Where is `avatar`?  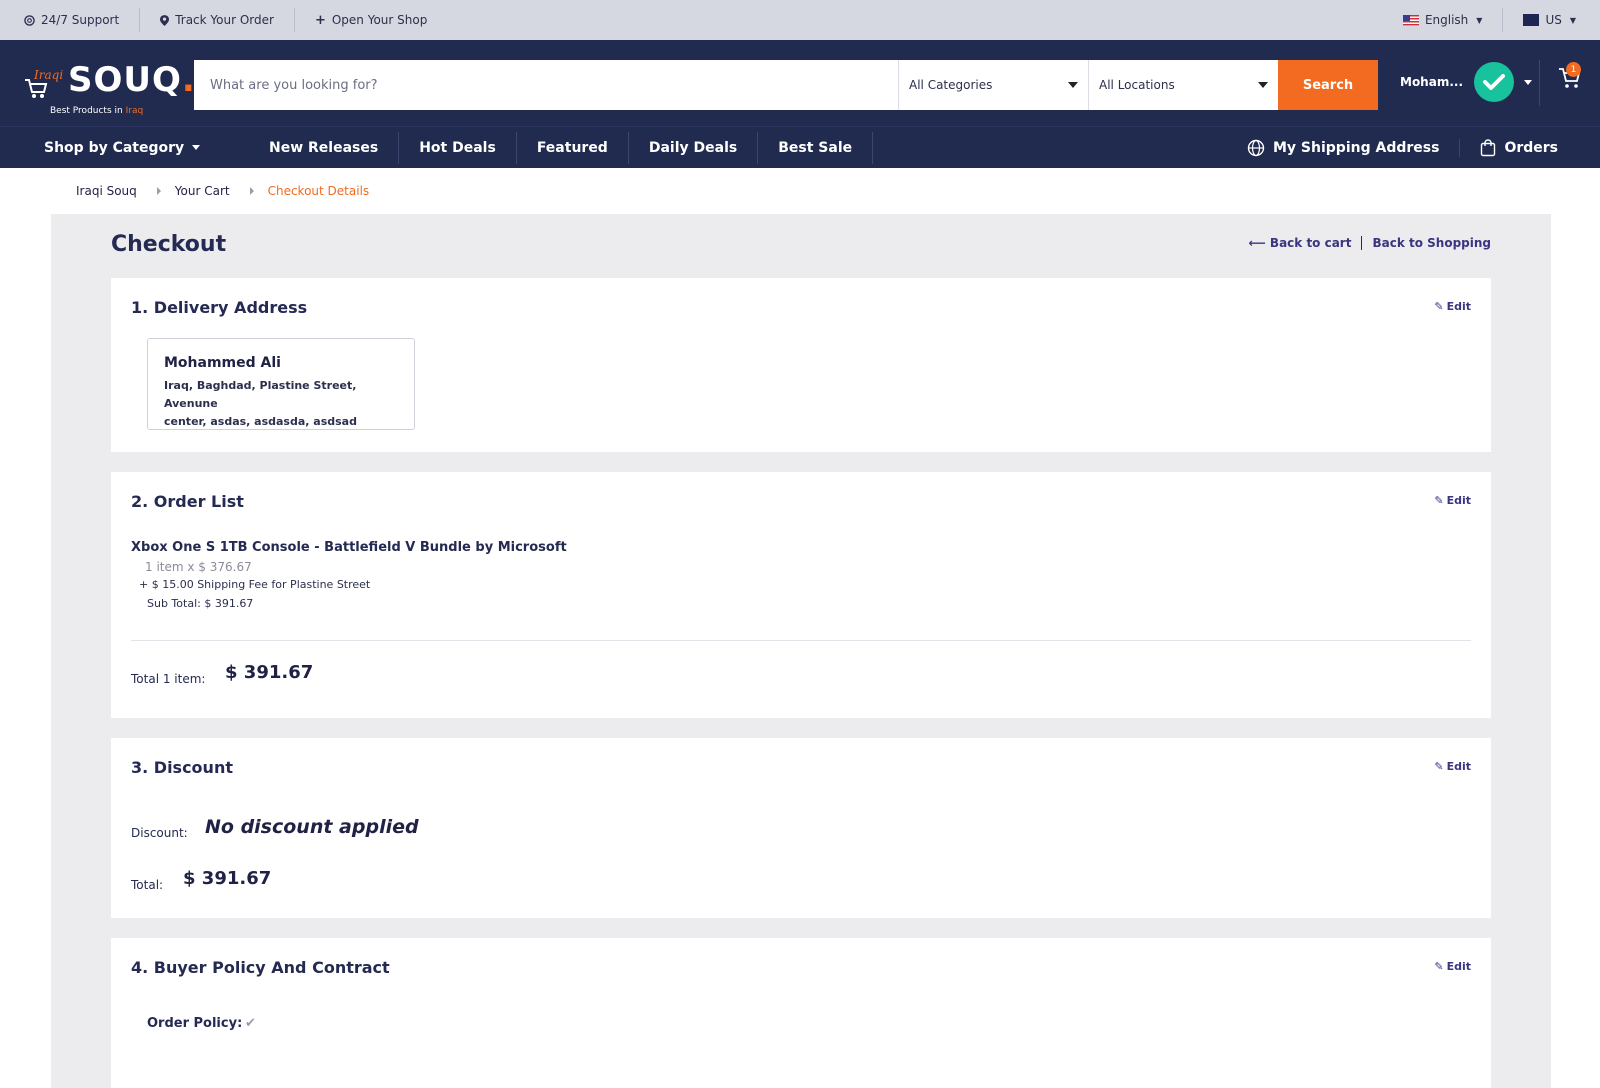
avatar is located at coordinates (1494, 82).